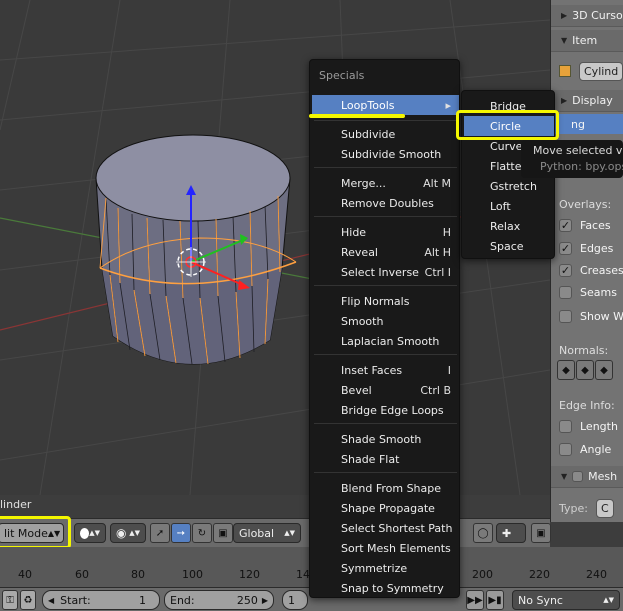 The image size is (623, 611). Describe the element at coordinates (385, 528) in the screenshot. I see `menu-item-select-shortest-path: Select Shortest Path` at that location.